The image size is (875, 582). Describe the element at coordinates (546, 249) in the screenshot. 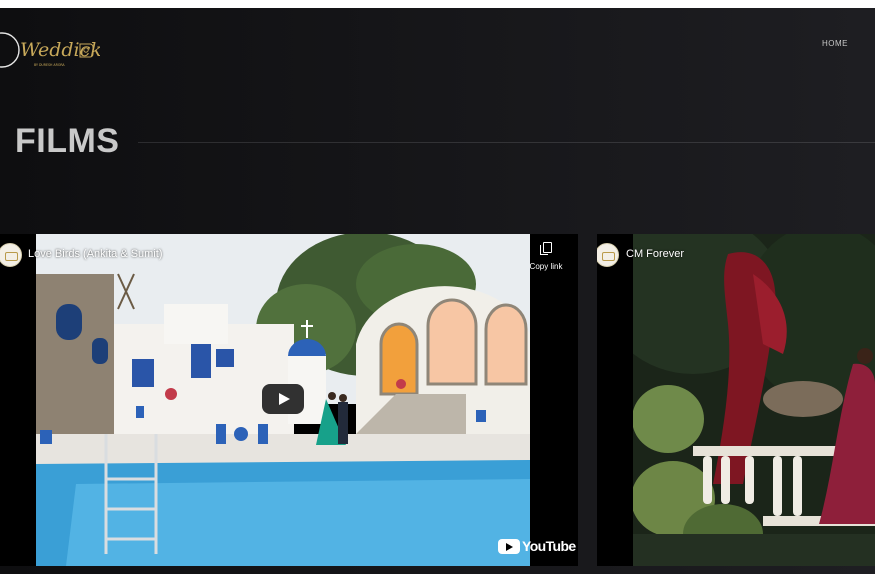

I see `copy-icon` at that location.